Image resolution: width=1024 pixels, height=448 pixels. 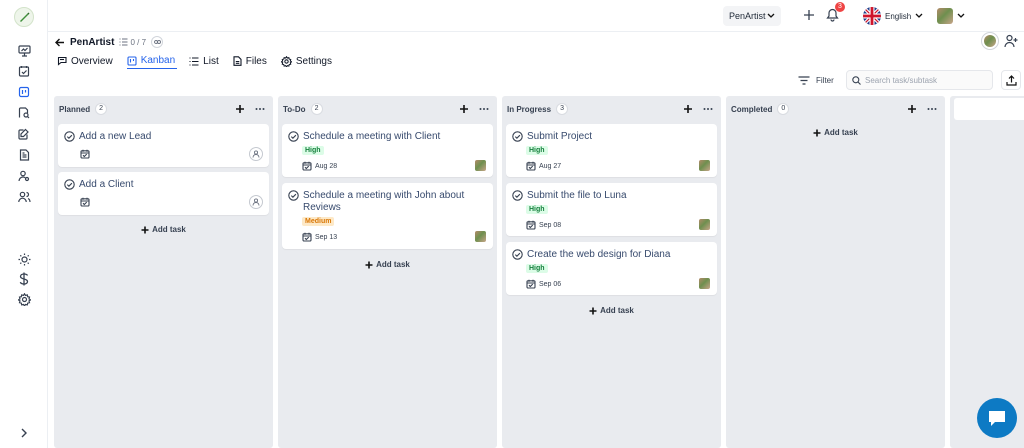 I want to click on task-card: Submit Project High Aug 27, so click(x=611, y=150).